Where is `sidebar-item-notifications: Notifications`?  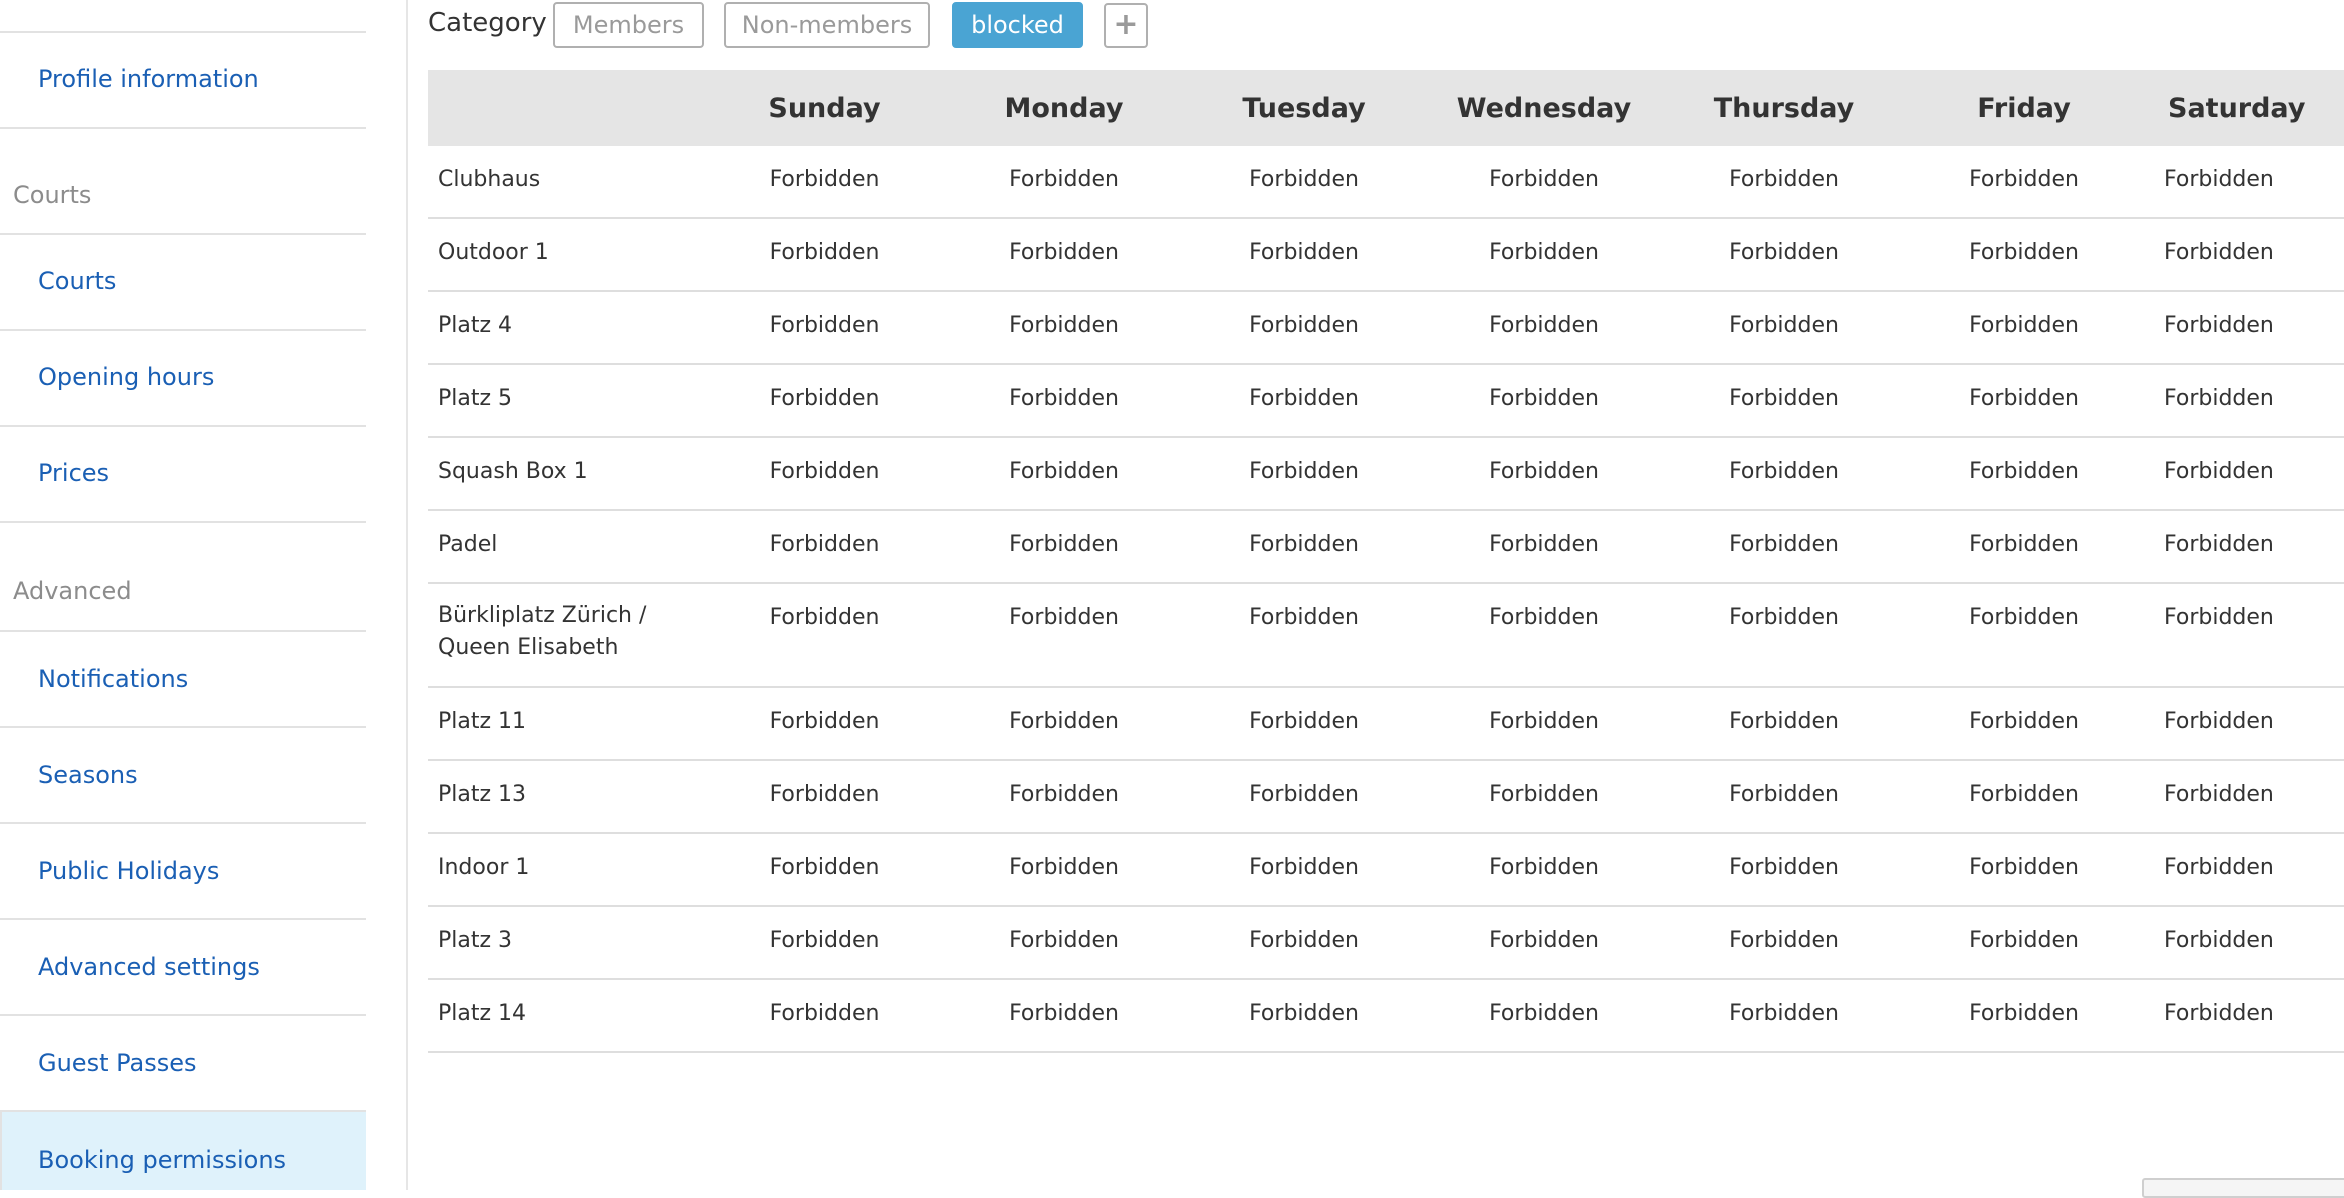
sidebar-item-notifications: Notifications is located at coordinates (183, 678).